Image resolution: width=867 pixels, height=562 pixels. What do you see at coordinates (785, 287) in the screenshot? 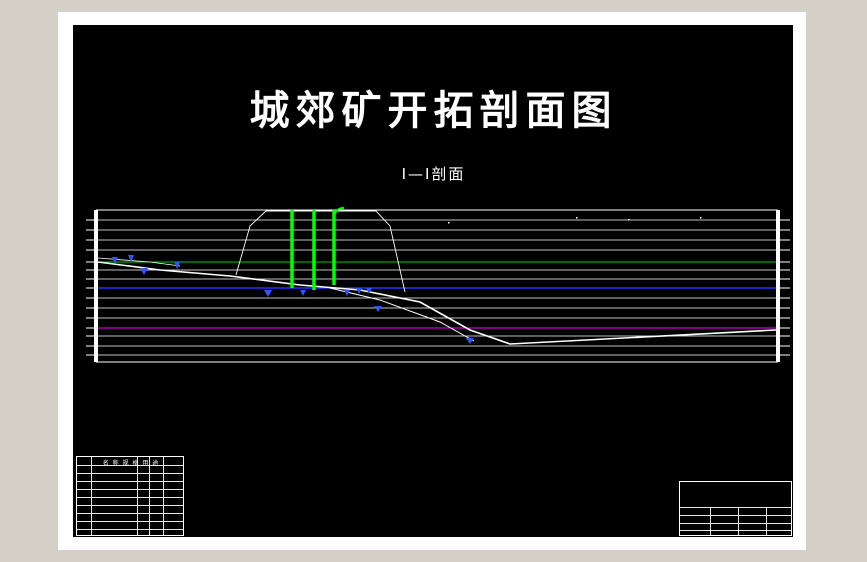
I see `right-scale-ticks` at bounding box center [785, 287].